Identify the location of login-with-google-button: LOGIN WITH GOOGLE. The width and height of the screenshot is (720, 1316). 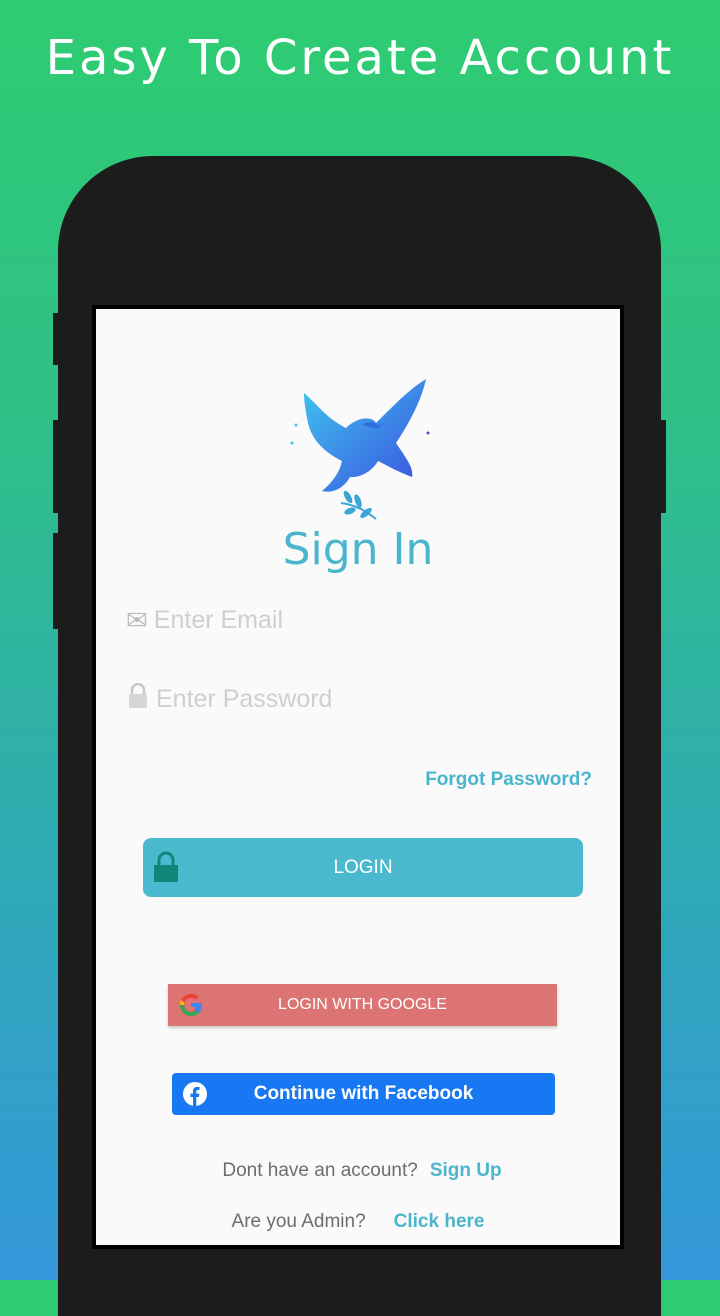
(362, 1005).